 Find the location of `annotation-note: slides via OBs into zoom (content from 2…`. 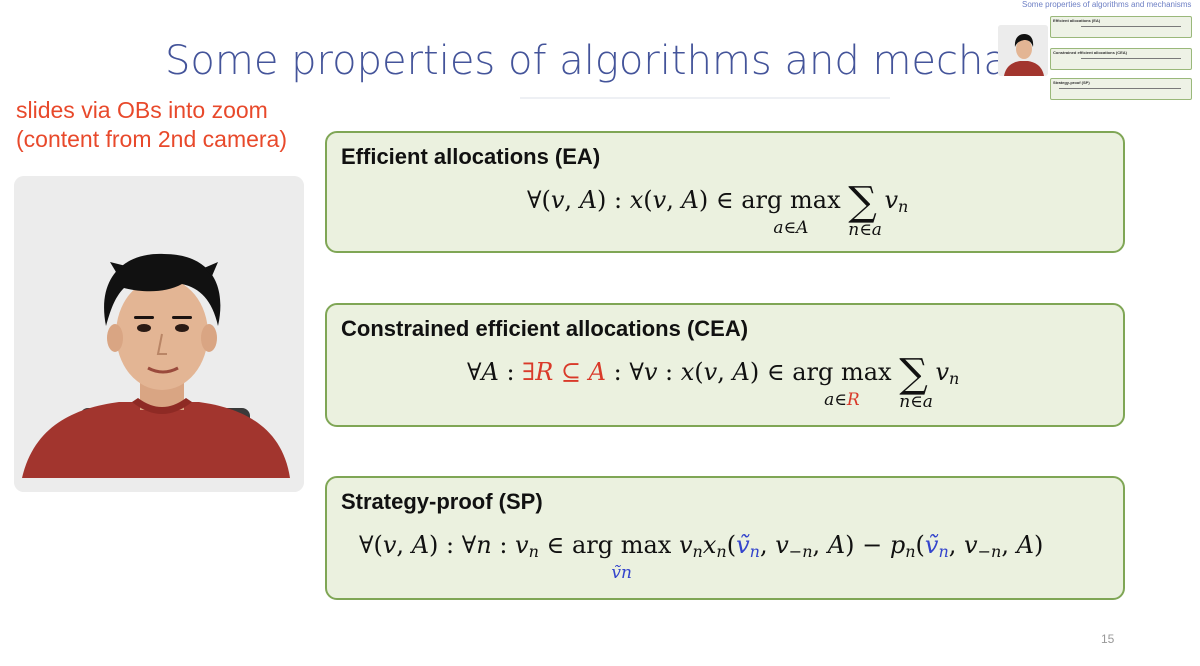

annotation-note: slides via OBs into zoom (content from 2… is located at coordinates (151, 125).